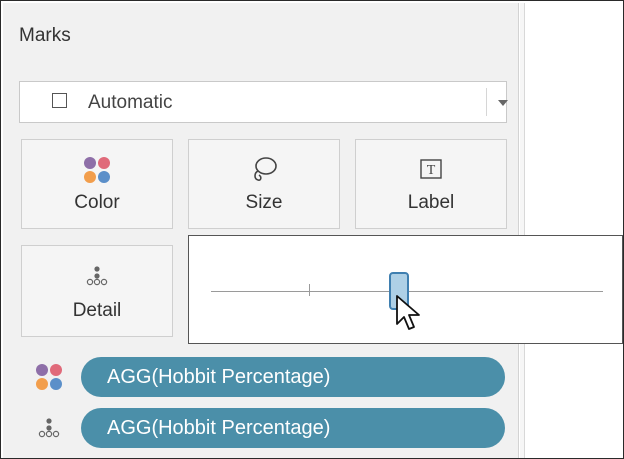 The image size is (624, 459). What do you see at coordinates (264, 202) in the screenshot?
I see `size-card-label: Size` at bounding box center [264, 202].